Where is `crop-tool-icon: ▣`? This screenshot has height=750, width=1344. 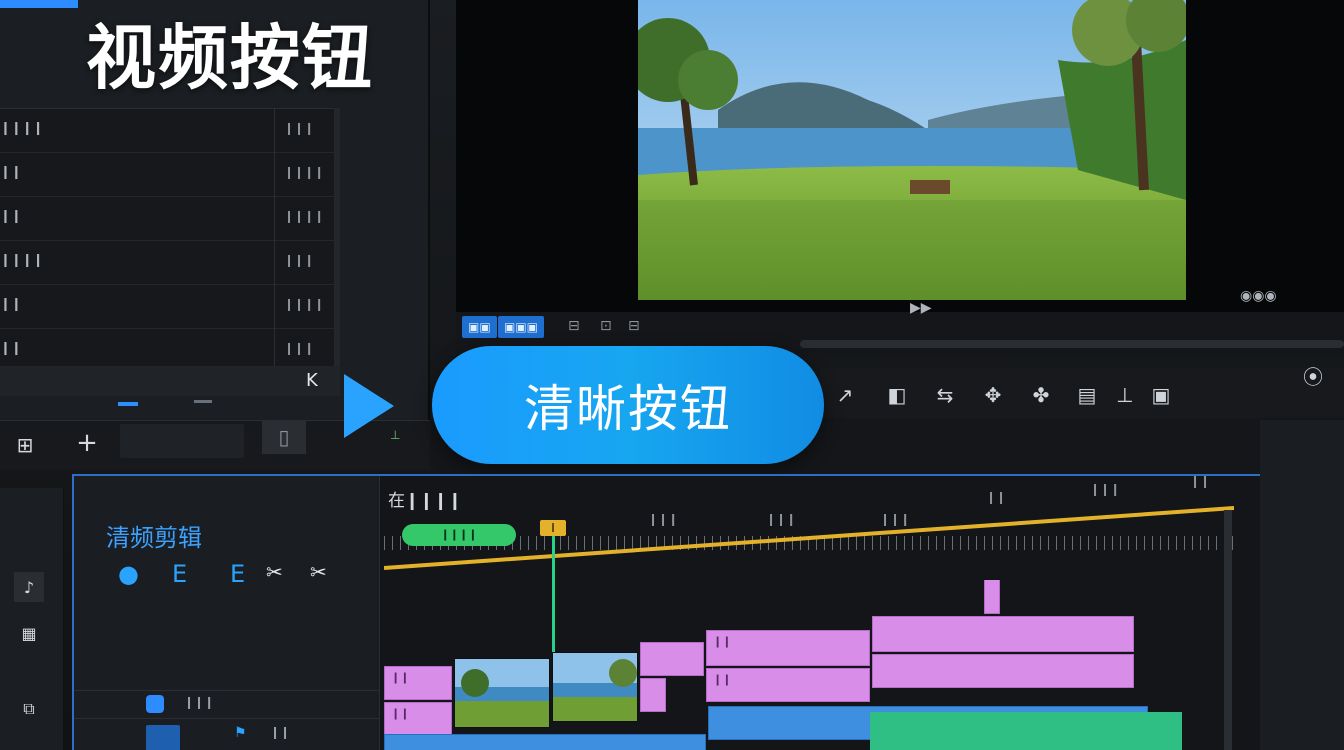 crop-tool-icon: ▣ is located at coordinates (1161, 395).